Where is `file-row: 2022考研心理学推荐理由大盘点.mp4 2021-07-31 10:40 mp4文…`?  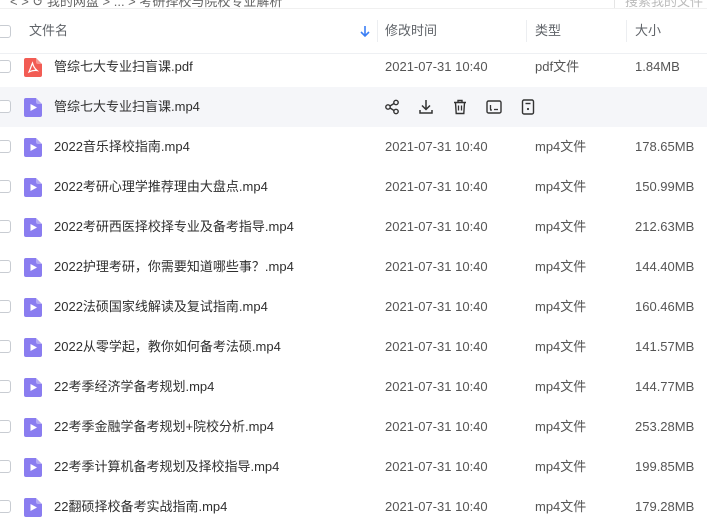 file-row: 2022考研心理学推荐理由大盘点.mp4 2021-07-31 10:40 mp4文… is located at coordinates (353, 187).